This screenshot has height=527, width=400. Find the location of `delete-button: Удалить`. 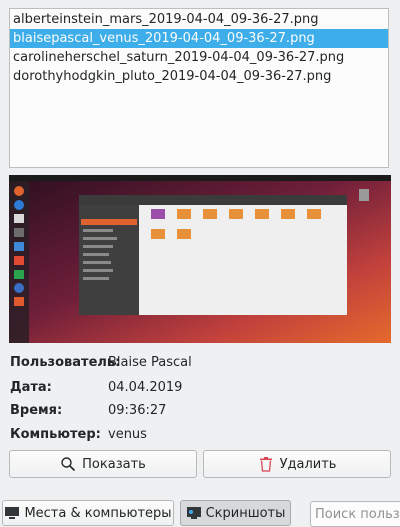

delete-button: Удалить is located at coordinates (297, 464).